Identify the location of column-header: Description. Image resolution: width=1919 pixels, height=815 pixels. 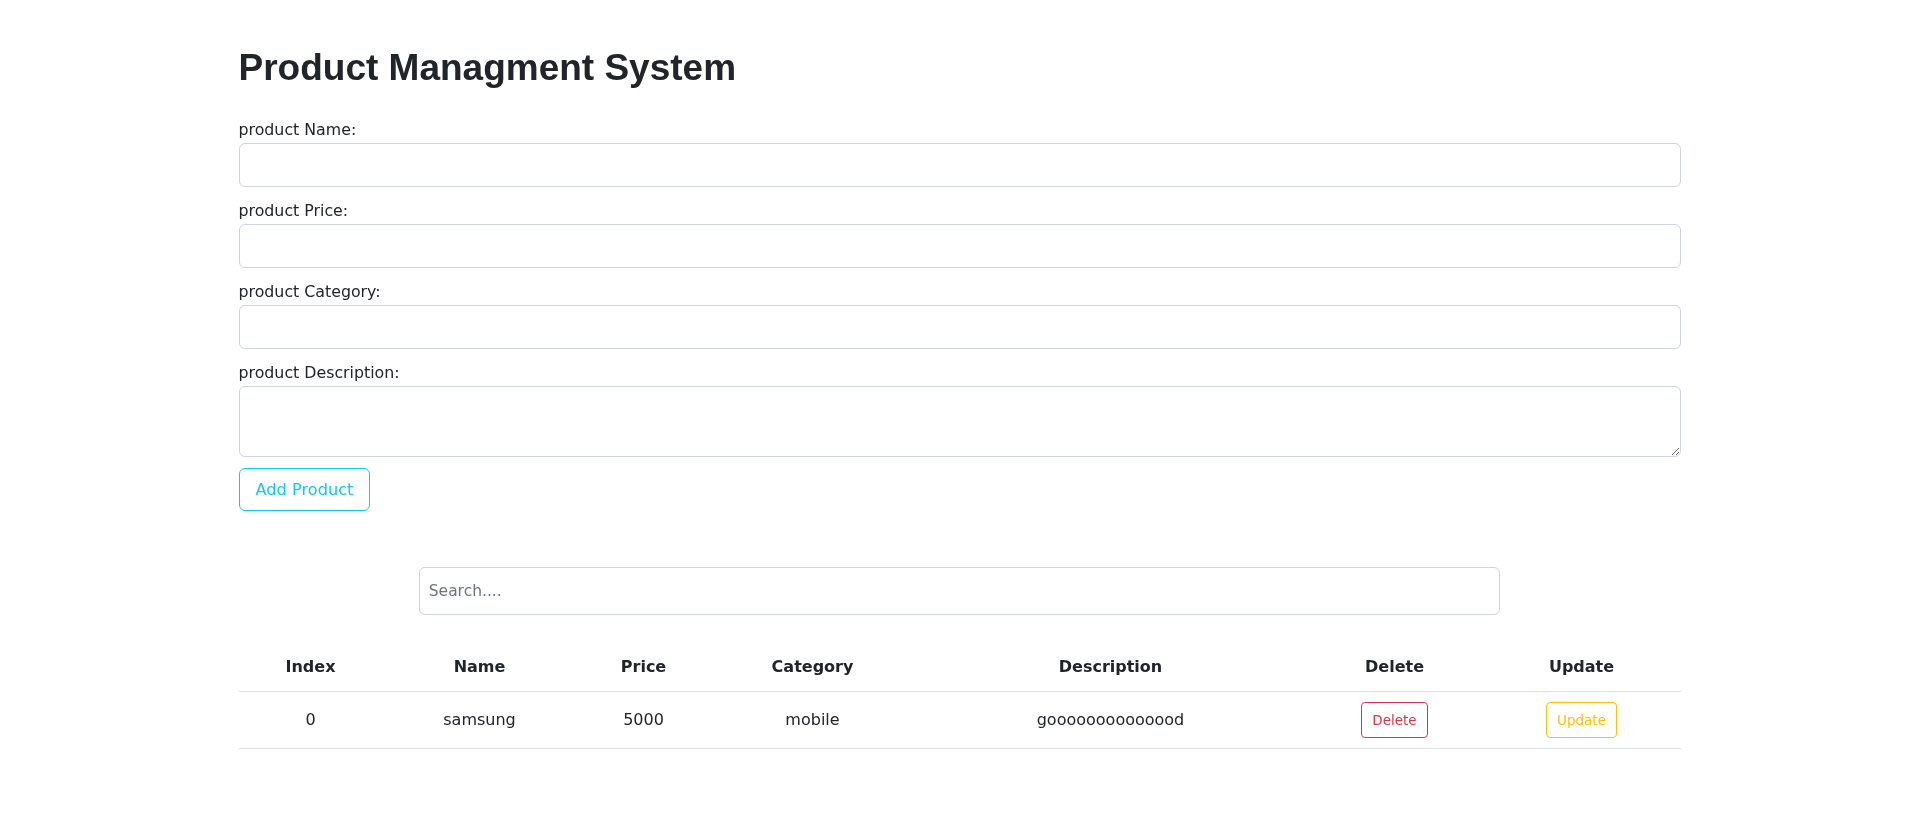
(1110, 667).